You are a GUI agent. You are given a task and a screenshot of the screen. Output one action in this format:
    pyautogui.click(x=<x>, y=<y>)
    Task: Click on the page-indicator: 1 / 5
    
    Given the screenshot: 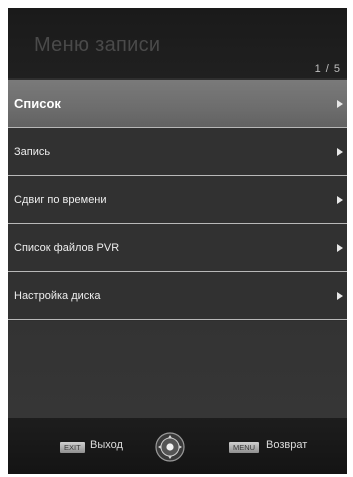 What is the action you would take?
    pyautogui.click(x=327, y=69)
    